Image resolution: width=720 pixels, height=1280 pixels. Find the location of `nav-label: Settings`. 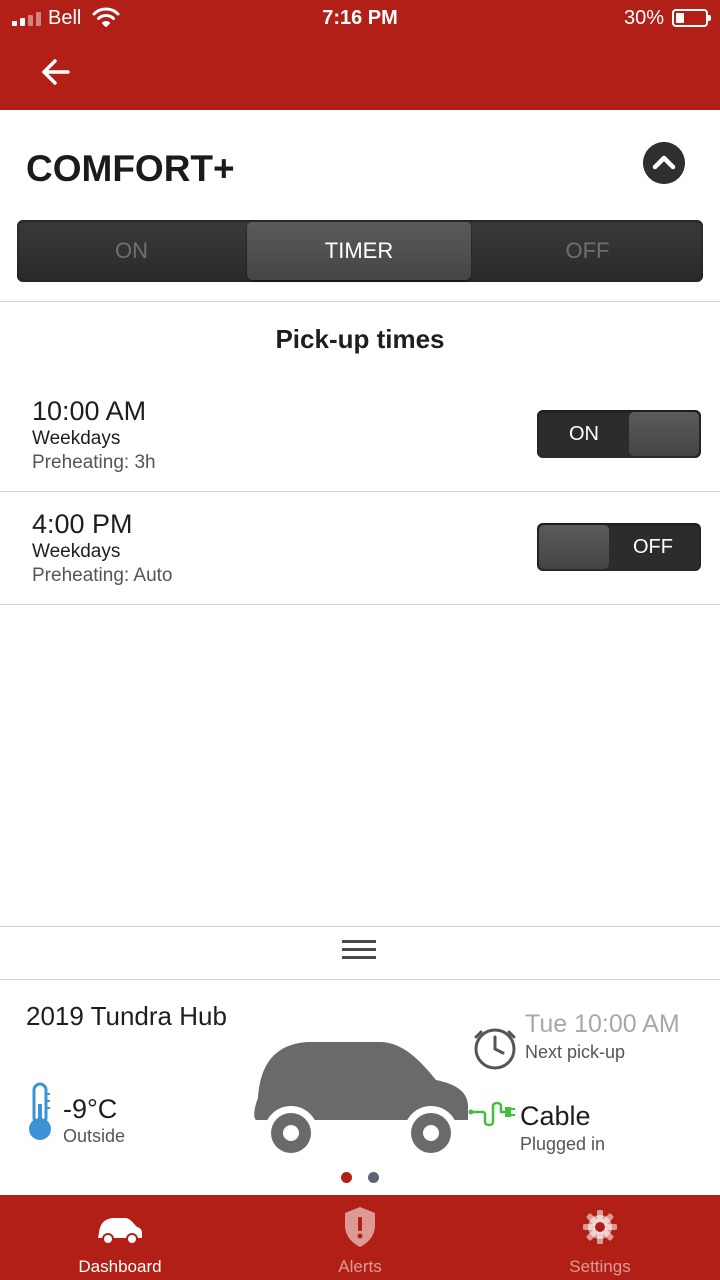

nav-label: Settings is located at coordinates (600, 1266).